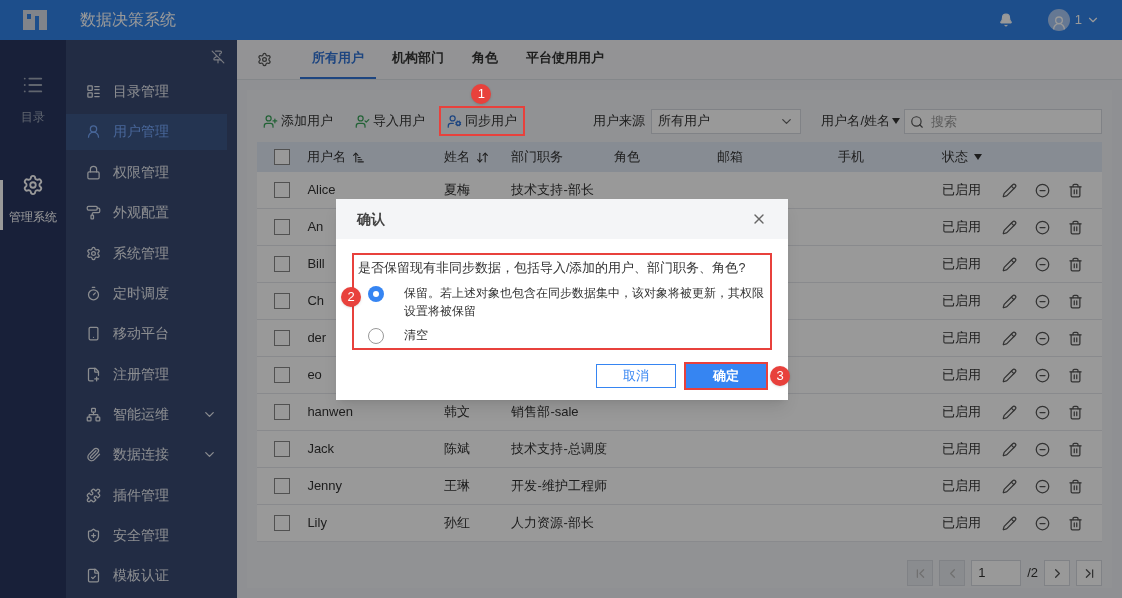 This screenshot has height=598, width=1122. What do you see at coordinates (317, 338) in the screenshot?
I see `table-cell: der` at bounding box center [317, 338].